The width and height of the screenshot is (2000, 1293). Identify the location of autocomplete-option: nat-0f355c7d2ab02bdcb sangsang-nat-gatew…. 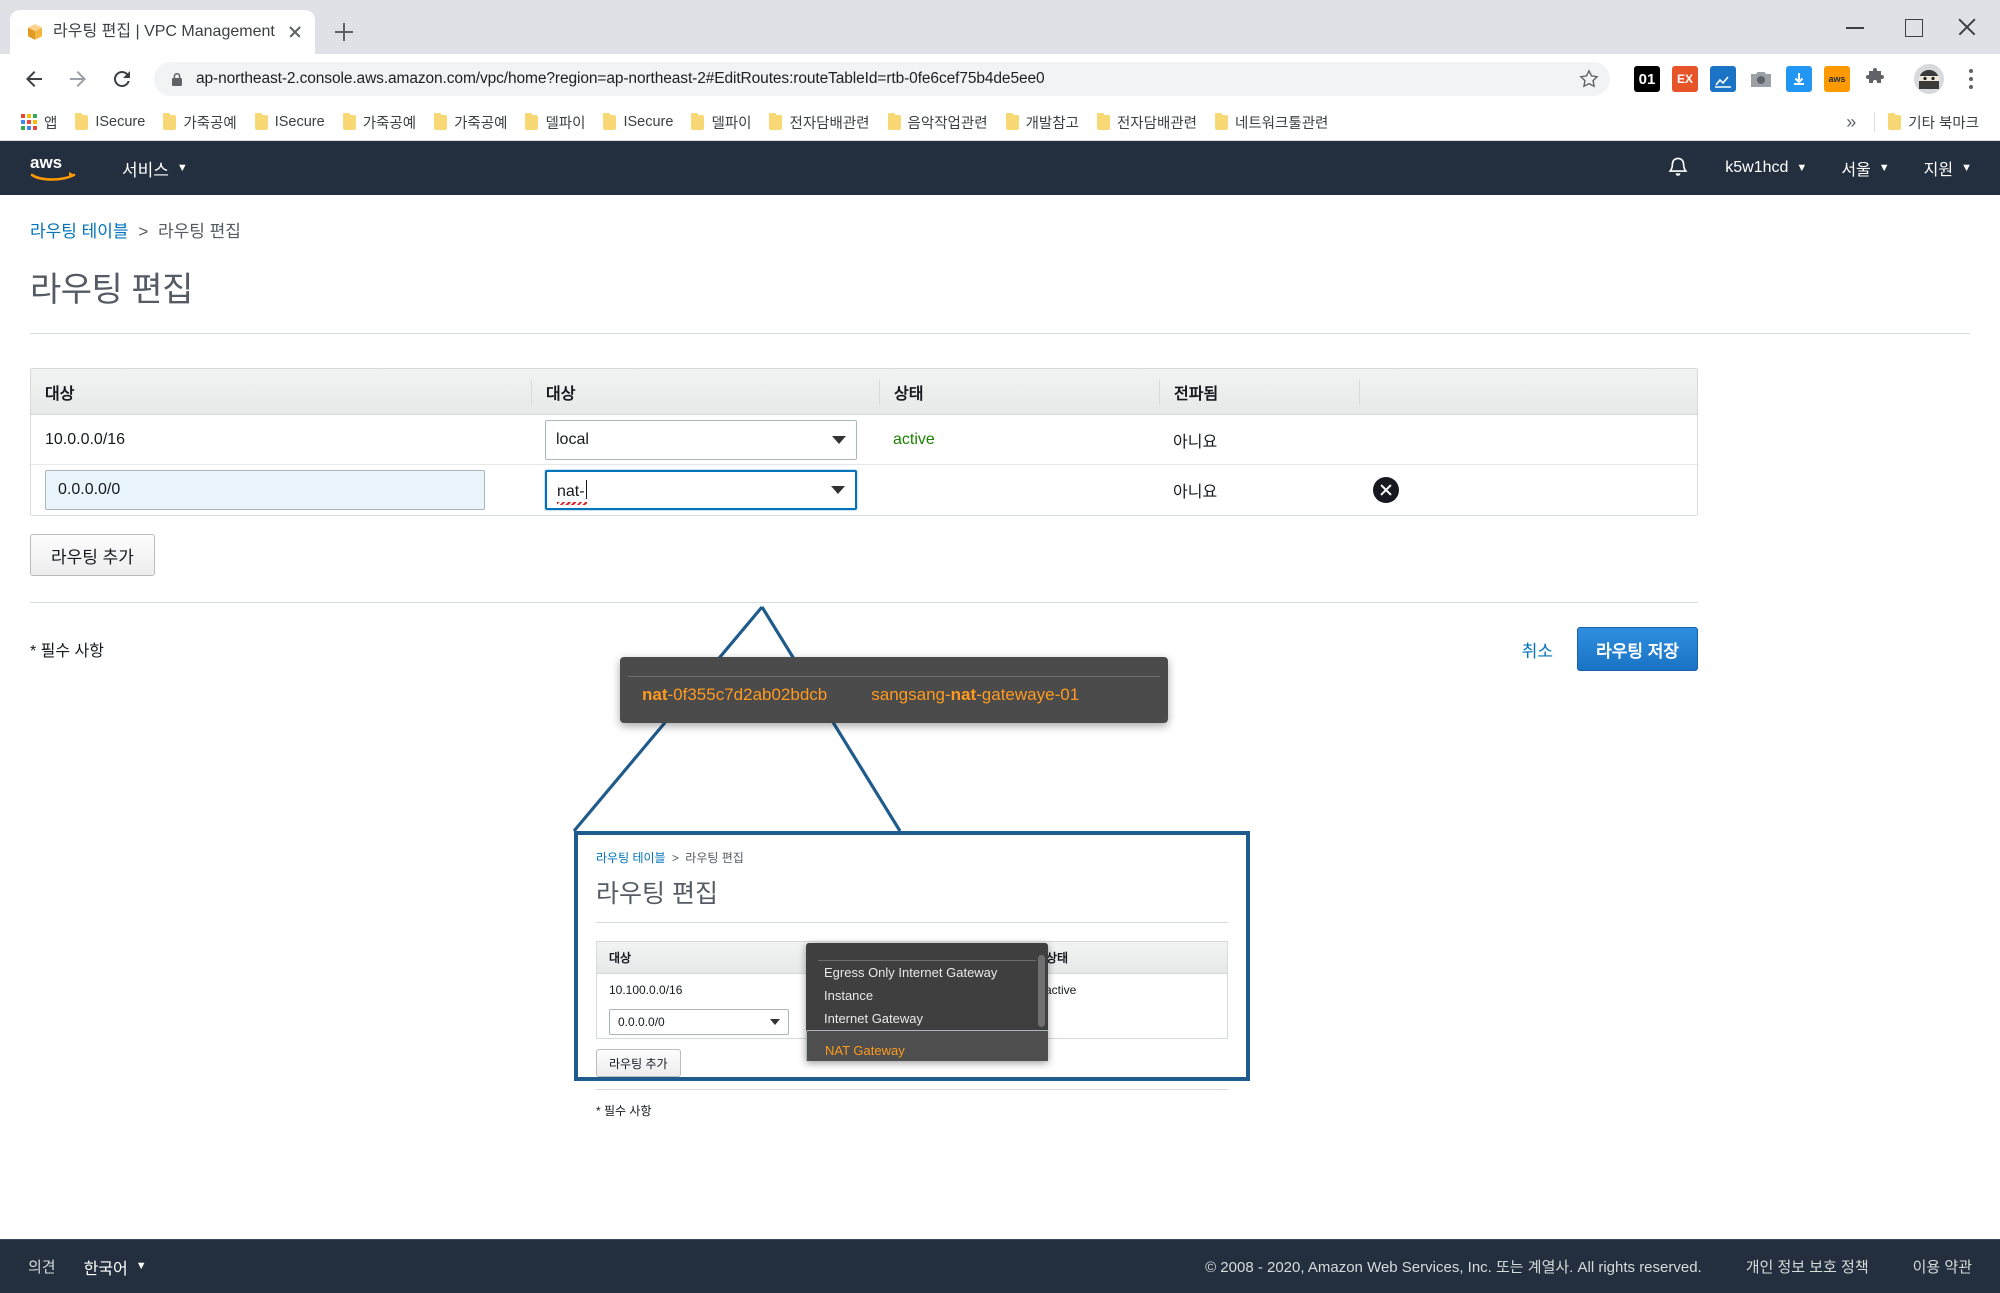
(894, 696).